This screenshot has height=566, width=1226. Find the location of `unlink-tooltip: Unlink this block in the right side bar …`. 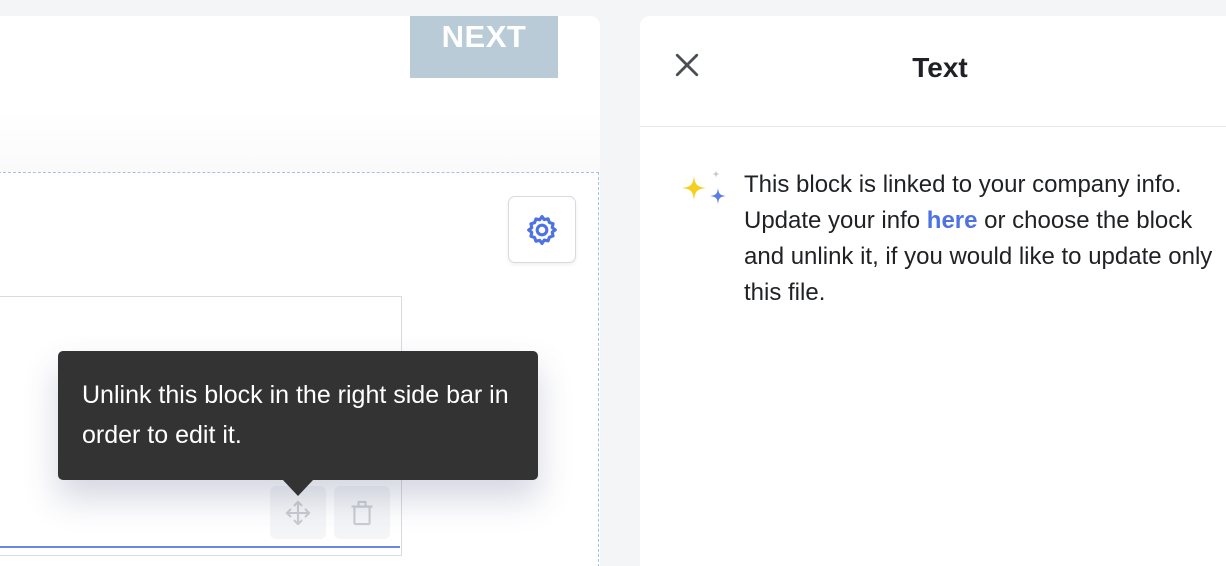

unlink-tooltip: Unlink this block in the right side bar … is located at coordinates (298, 415).